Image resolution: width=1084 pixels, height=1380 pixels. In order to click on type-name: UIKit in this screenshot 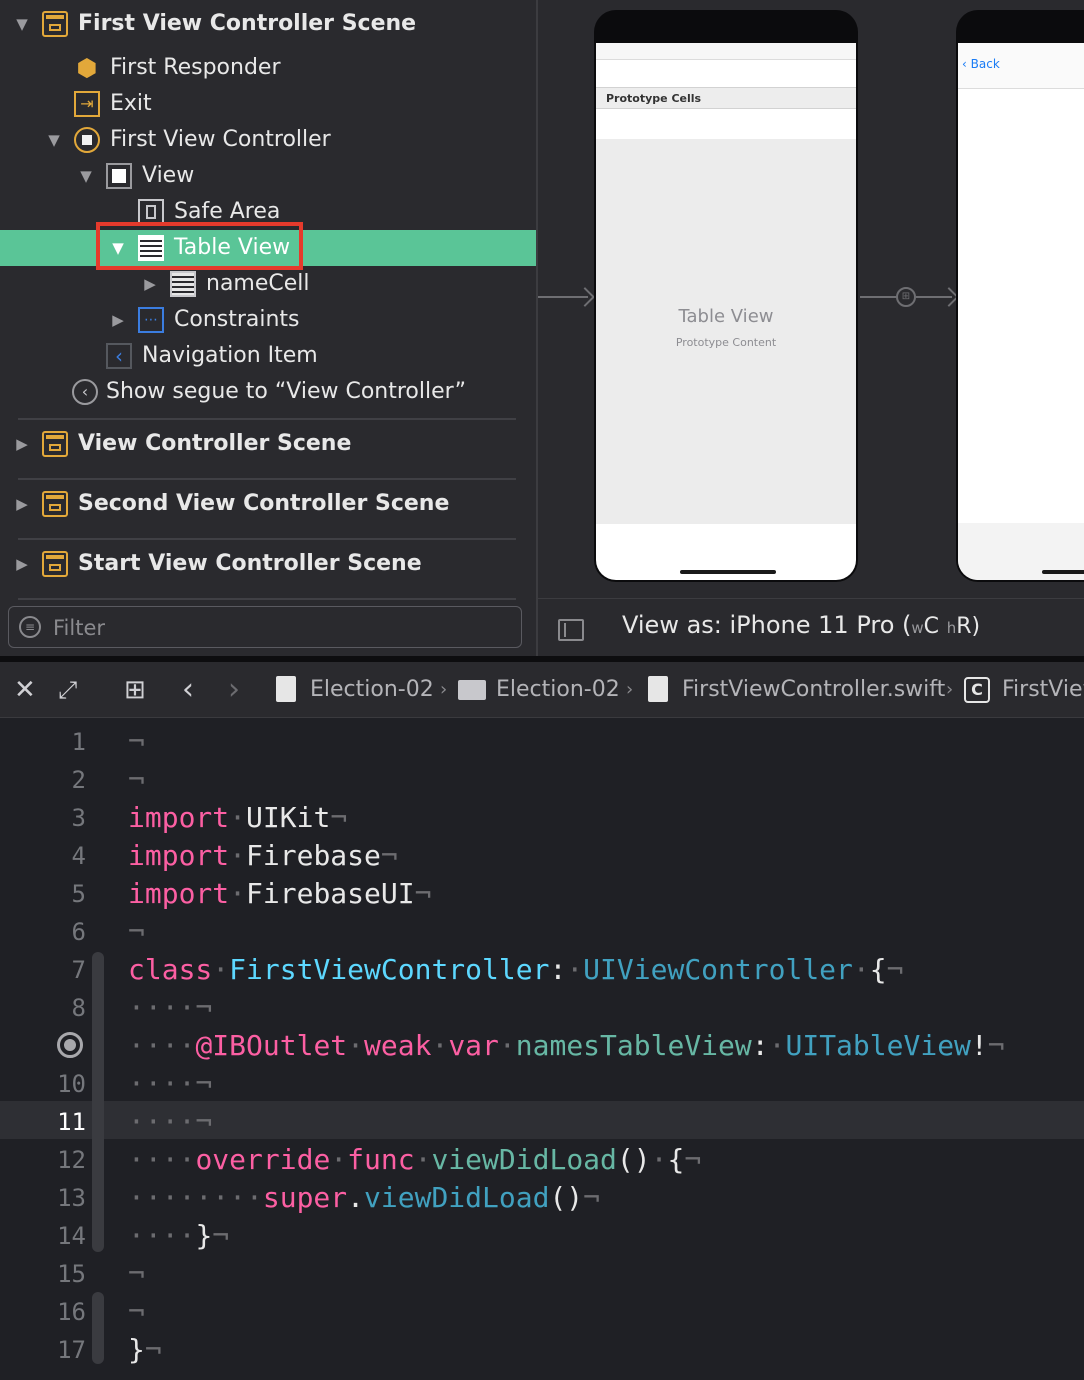, I will do `click(288, 817)`.